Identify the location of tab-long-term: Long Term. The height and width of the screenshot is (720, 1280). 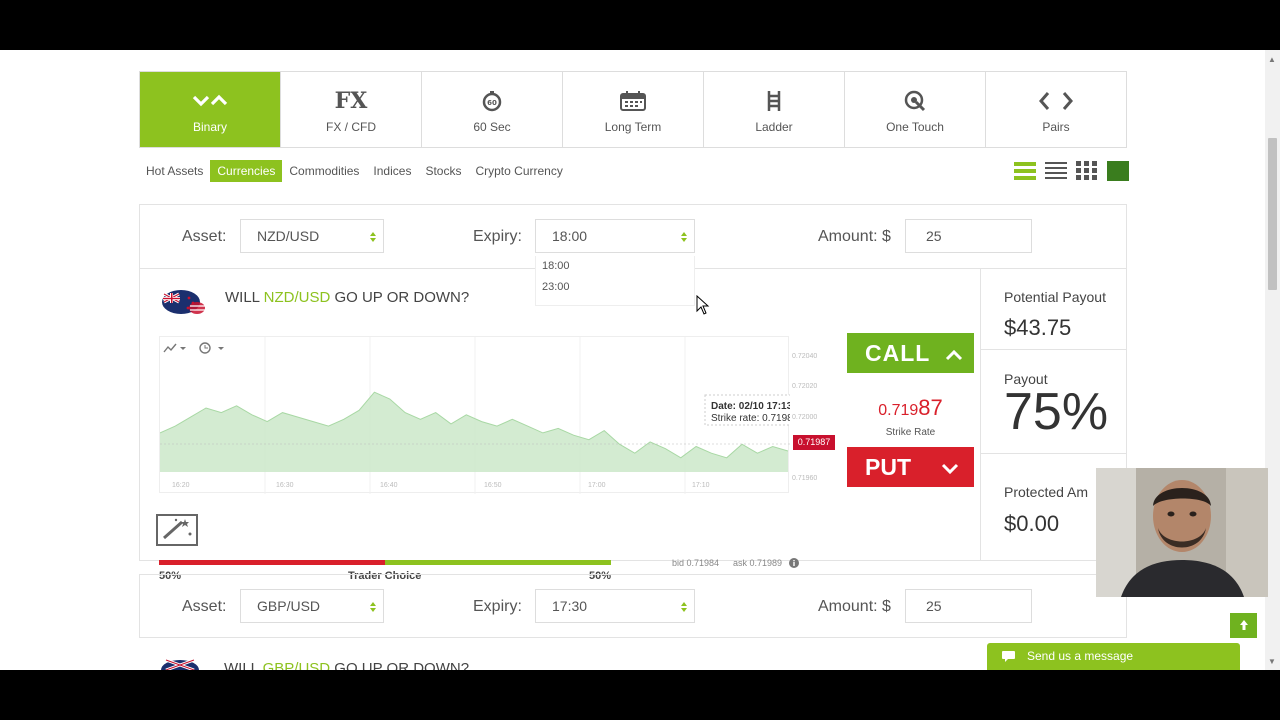
(633, 109).